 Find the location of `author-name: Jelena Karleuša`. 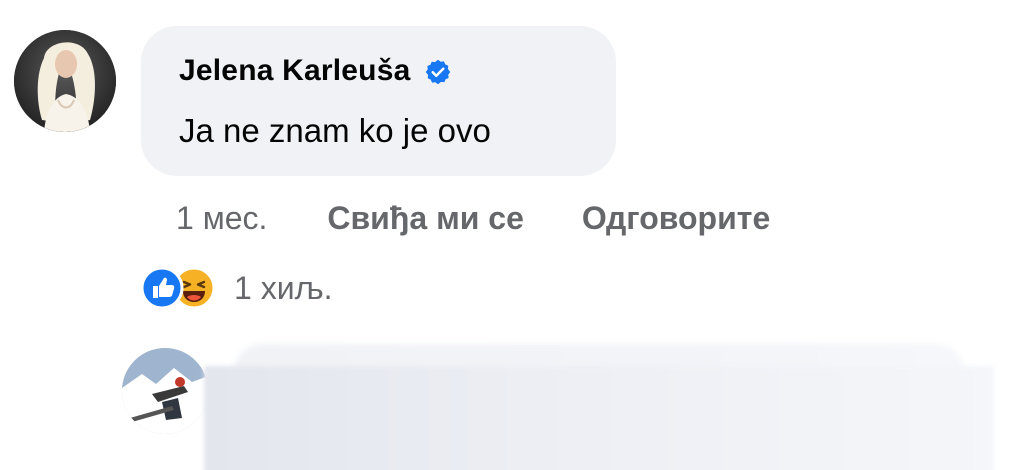

author-name: Jelena Karleuša is located at coordinates (294, 71).